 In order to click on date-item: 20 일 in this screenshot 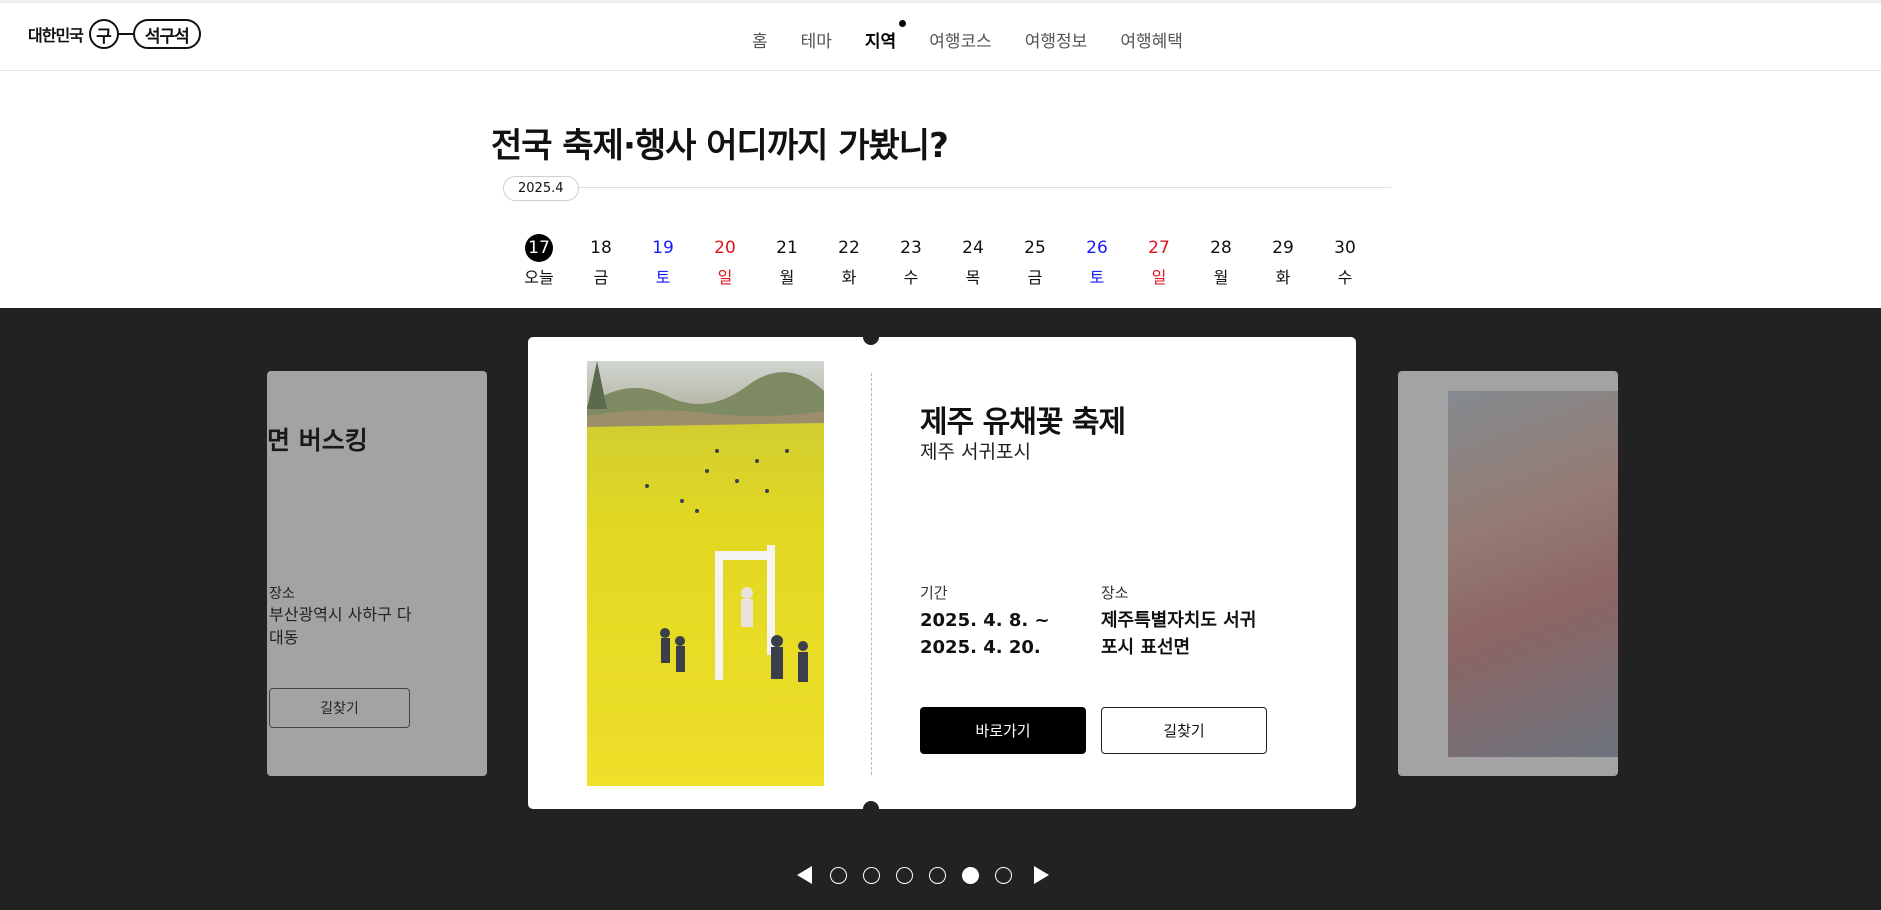, I will do `click(725, 261)`.